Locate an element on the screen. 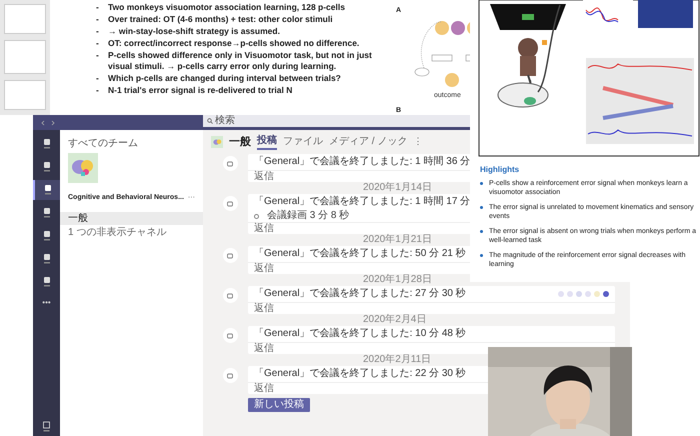 The width and height of the screenshot is (700, 436). more-apps-icon: ••• is located at coordinates (46, 303).